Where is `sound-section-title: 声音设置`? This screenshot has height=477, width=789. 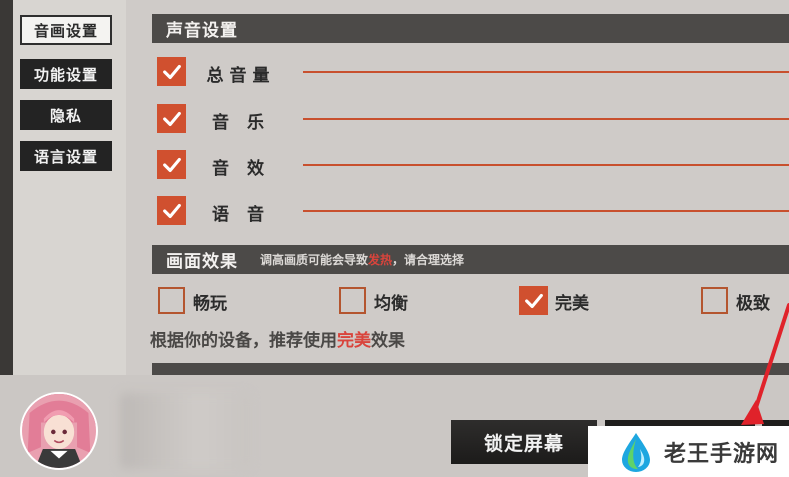 sound-section-title: 声音设置 is located at coordinates (202, 31).